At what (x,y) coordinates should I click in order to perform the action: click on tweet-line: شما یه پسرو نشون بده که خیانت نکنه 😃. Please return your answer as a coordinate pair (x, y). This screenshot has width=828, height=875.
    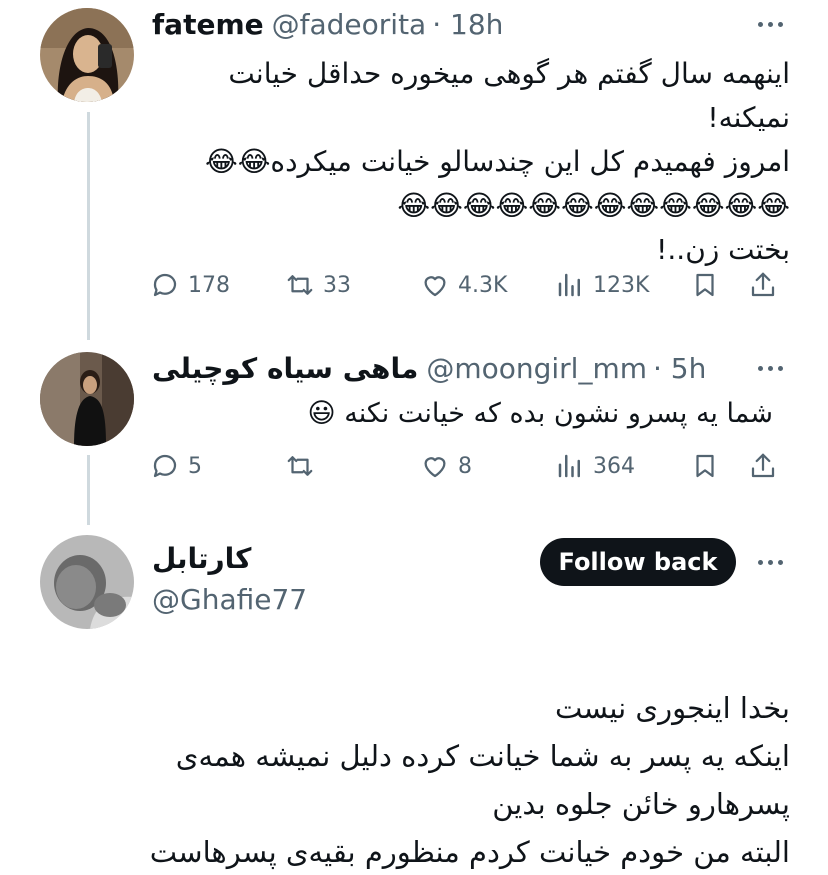
    Looking at the image, I should click on (540, 413).